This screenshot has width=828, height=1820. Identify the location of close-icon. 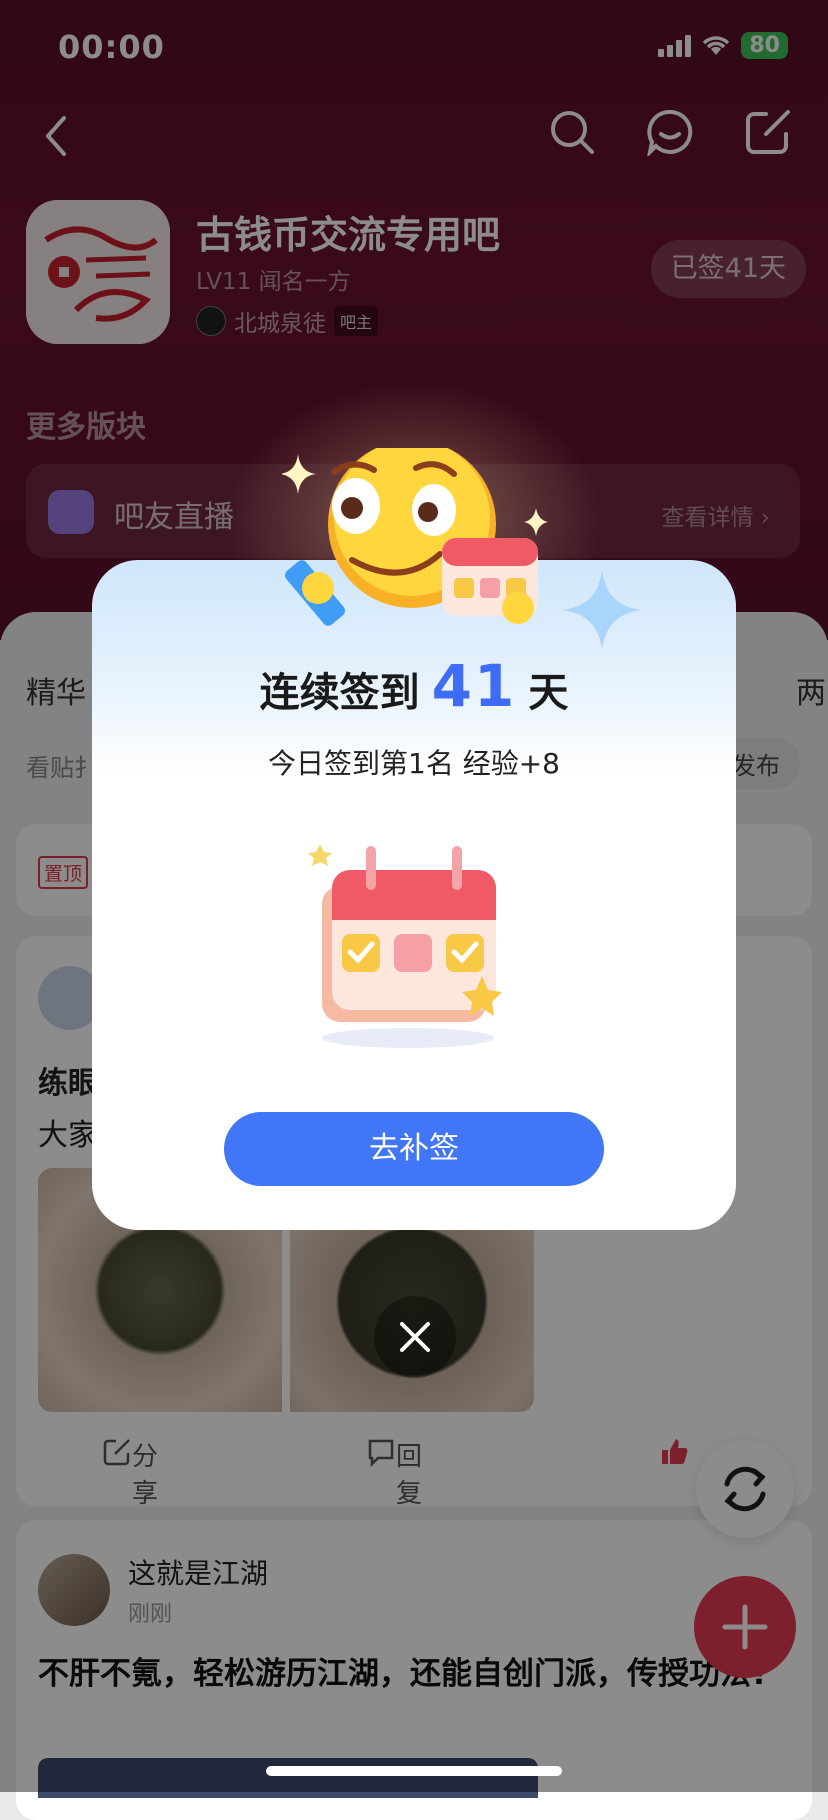
(415, 1337).